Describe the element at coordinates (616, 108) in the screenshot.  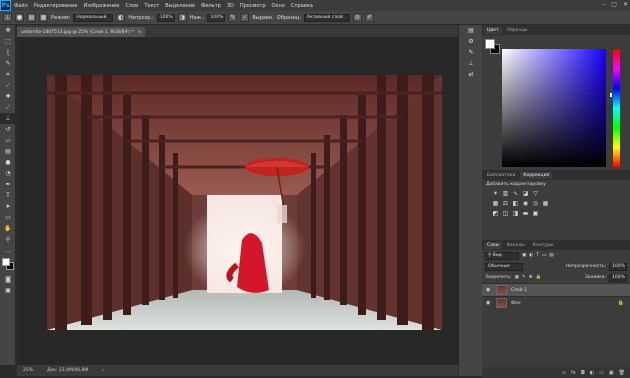
I see `hue-slider` at that location.